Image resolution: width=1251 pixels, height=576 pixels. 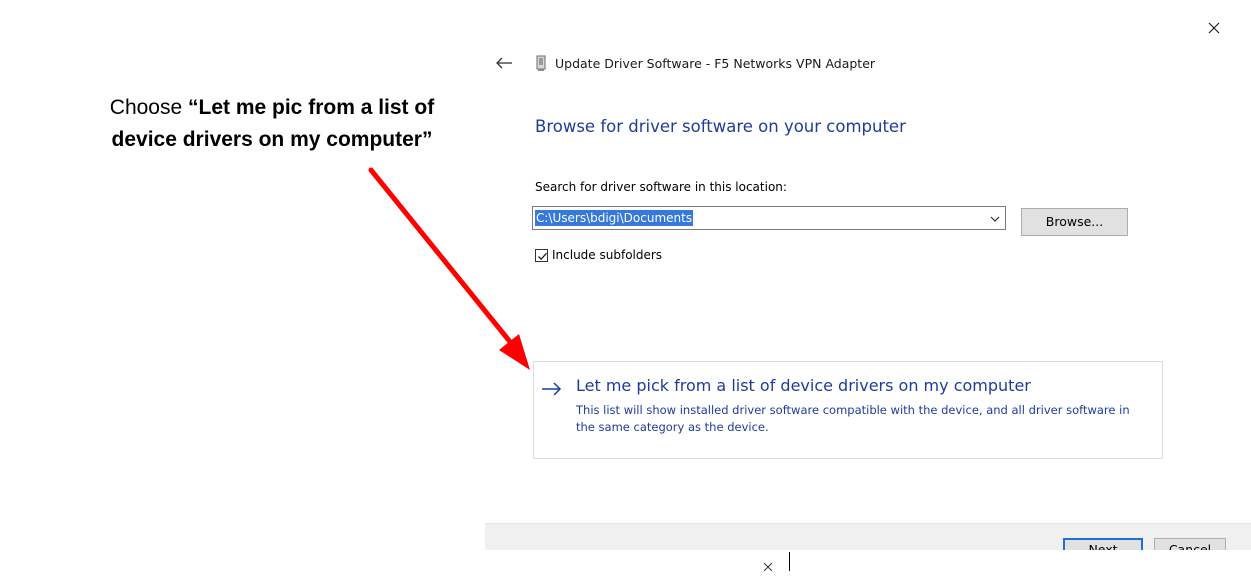 I want to click on annotation-arrow, so click(x=449, y=268).